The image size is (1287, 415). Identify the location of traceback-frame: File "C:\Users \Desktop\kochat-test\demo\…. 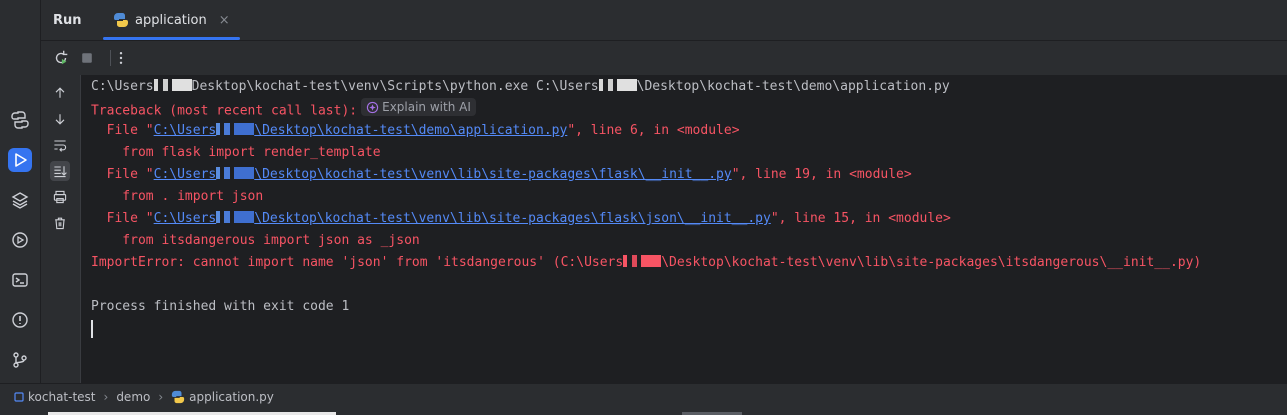
(415, 130).